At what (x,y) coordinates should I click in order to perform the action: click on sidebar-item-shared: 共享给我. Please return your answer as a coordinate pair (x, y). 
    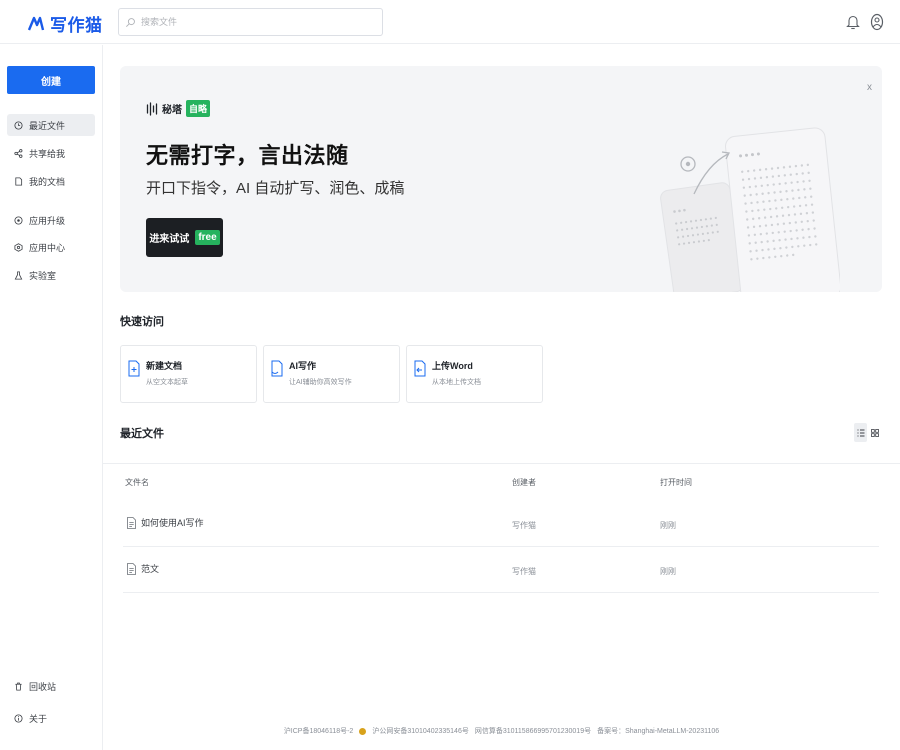
    Looking at the image, I should click on (51, 153).